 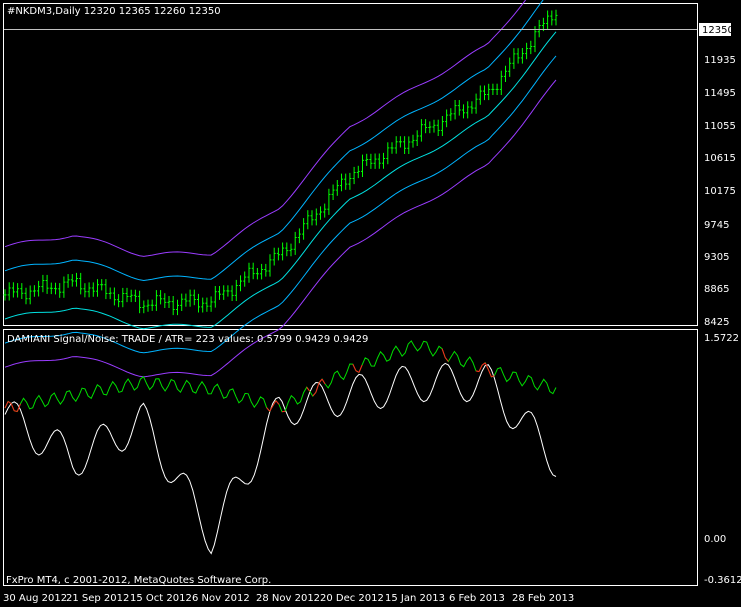 I want to click on main-y-tick: 11935, so click(x=720, y=60).